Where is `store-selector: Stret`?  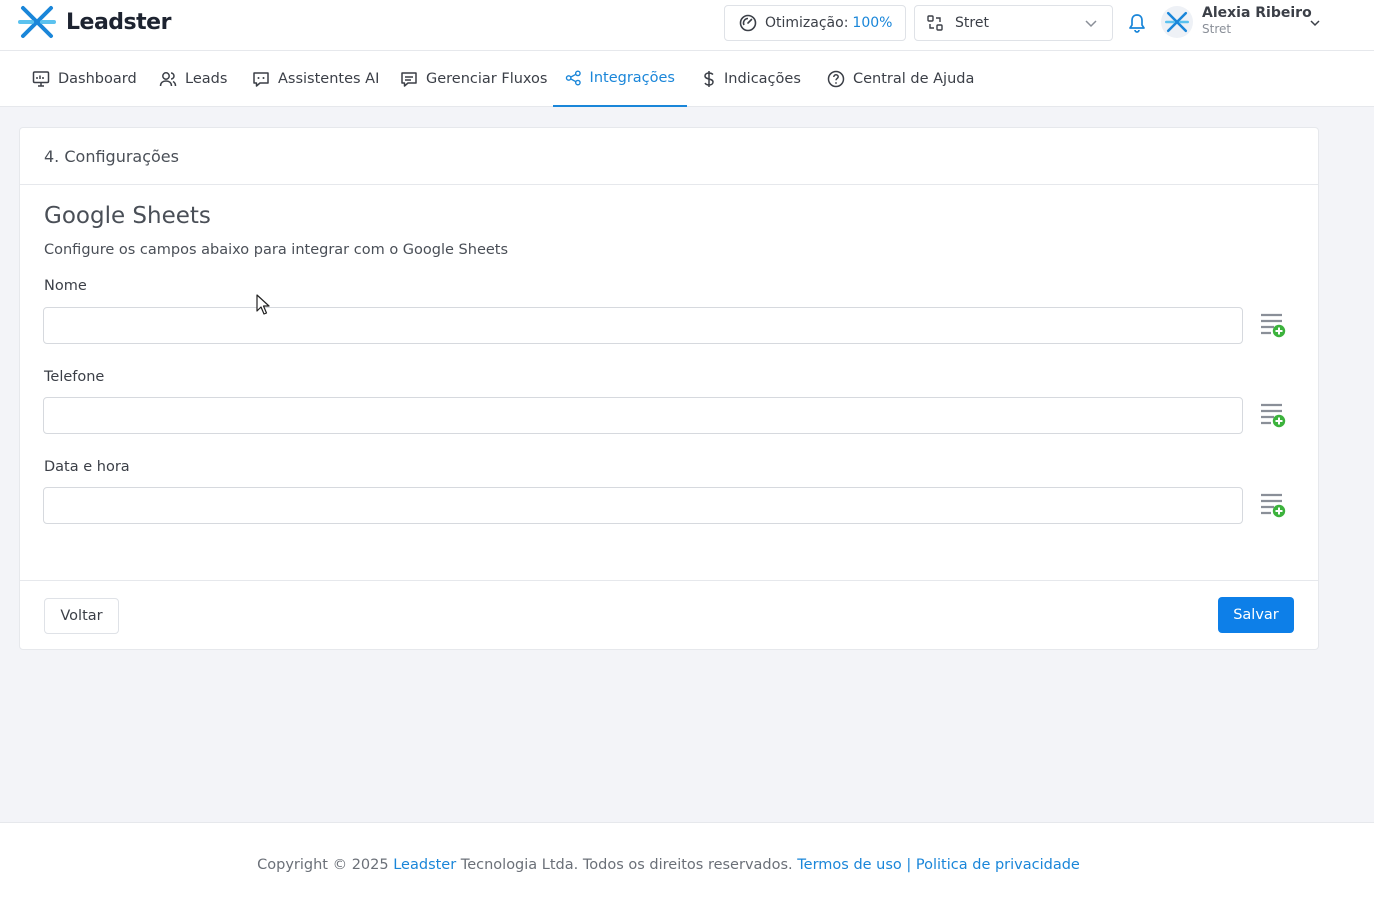
store-selector: Stret is located at coordinates (1013, 23).